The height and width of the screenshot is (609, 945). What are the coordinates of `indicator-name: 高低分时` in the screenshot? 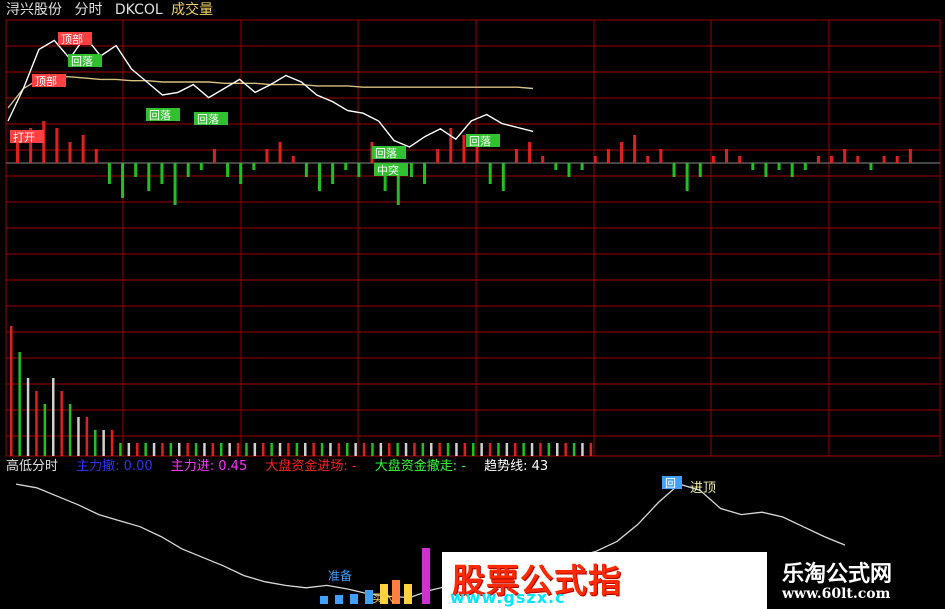 It's located at (32, 466).